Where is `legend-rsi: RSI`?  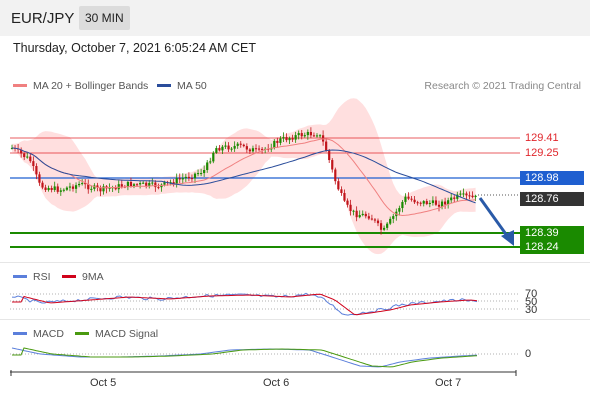 legend-rsi: RSI is located at coordinates (32, 277).